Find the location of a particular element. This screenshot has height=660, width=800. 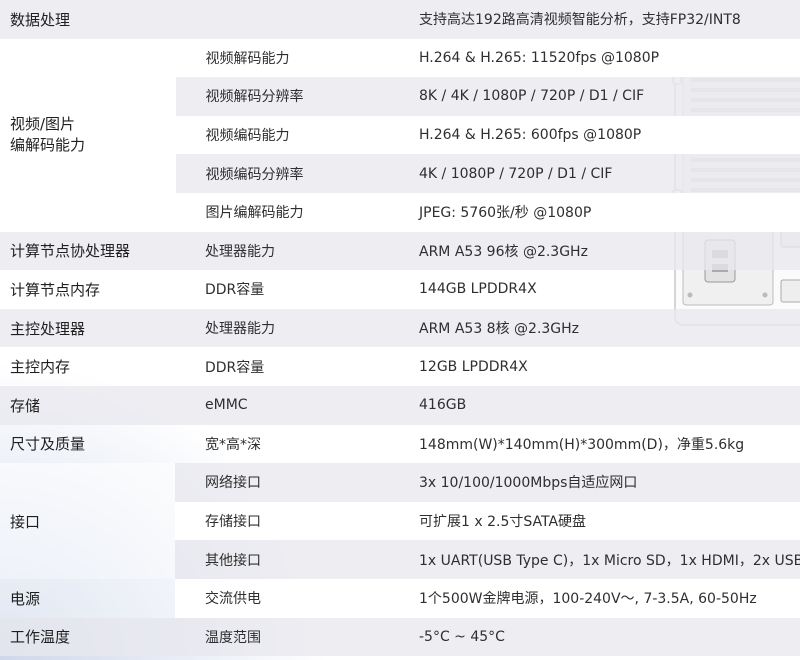

table-row: 存储 eMMC 416GB is located at coordinates (400, 405).